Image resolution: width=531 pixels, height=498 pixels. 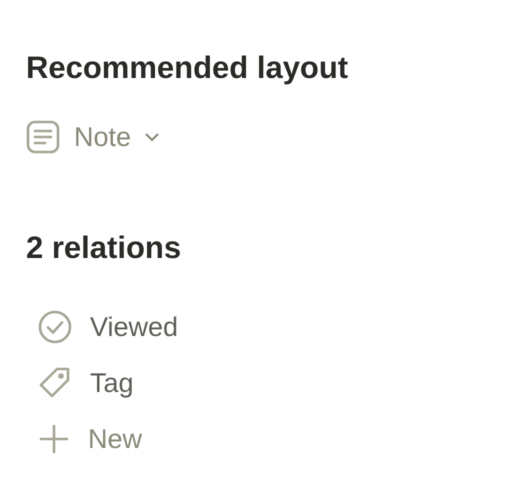 I want to click on plus-icon, so click(x=54, y=439).